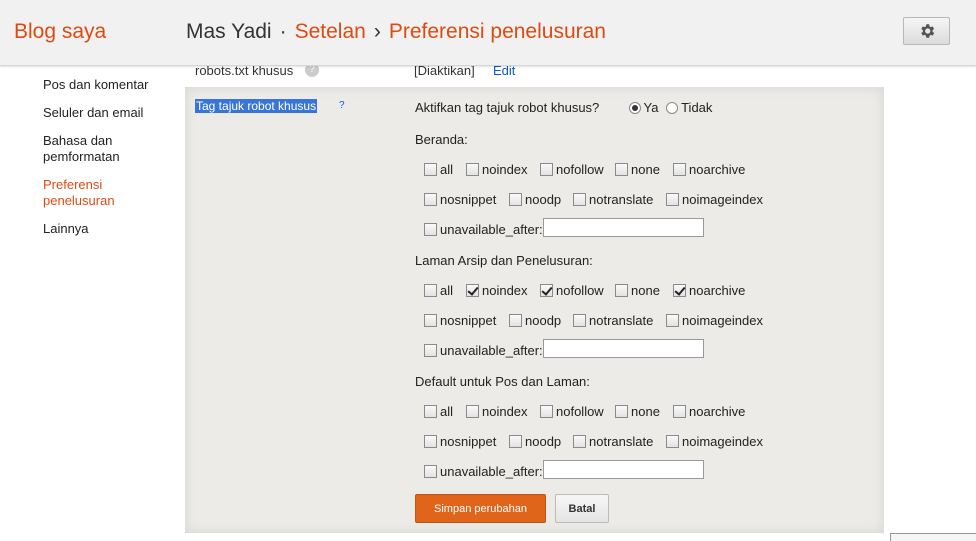 The image size is (976, 541). What do you see at coordinates (103, 193) in the screenshot?
I see `sidebar-item-search-preferences: Preferensi penelusuran` at bounding box center [103, 193].